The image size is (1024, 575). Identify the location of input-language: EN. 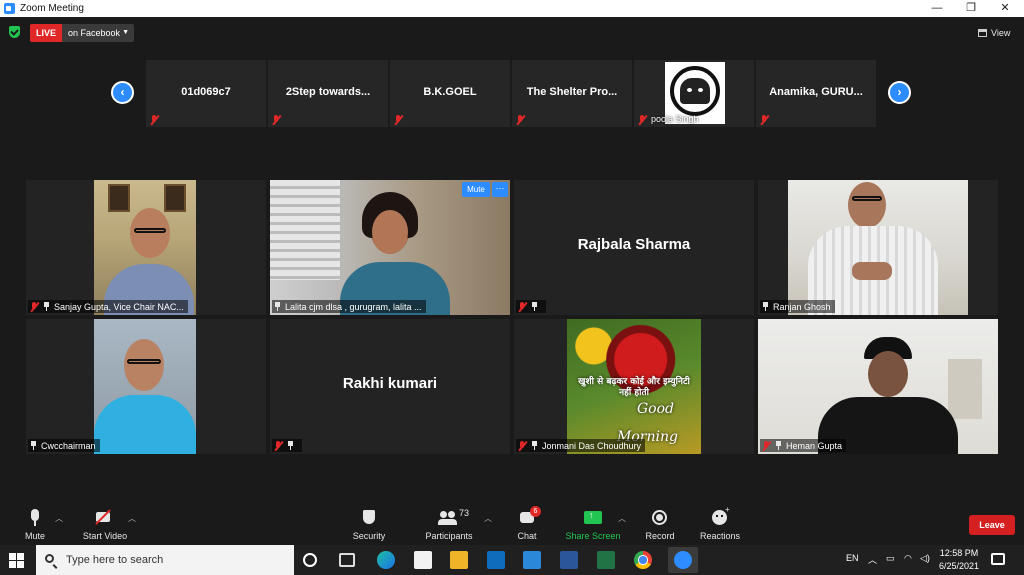
(852, 558).